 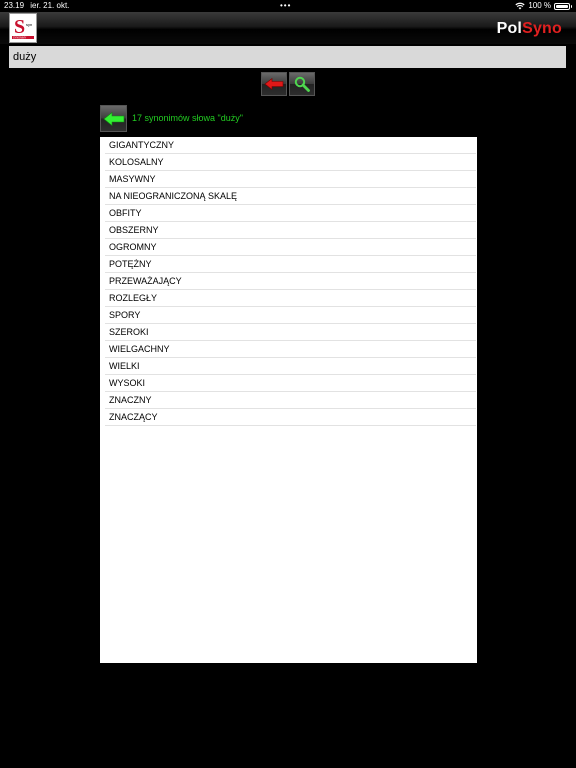 I want to click on multitasking-dots: •••, so click(x=285, y=6).